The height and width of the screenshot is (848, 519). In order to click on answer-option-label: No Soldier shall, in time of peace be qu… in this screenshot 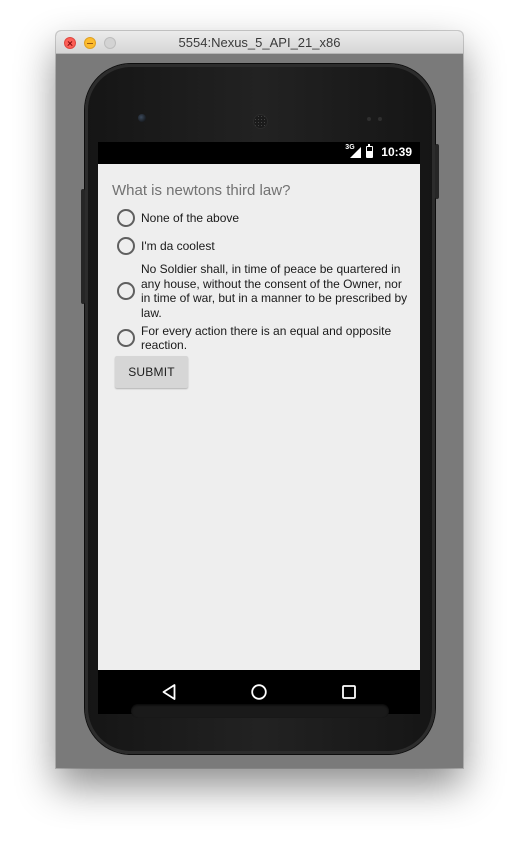, I will do `click(274, 291)`.